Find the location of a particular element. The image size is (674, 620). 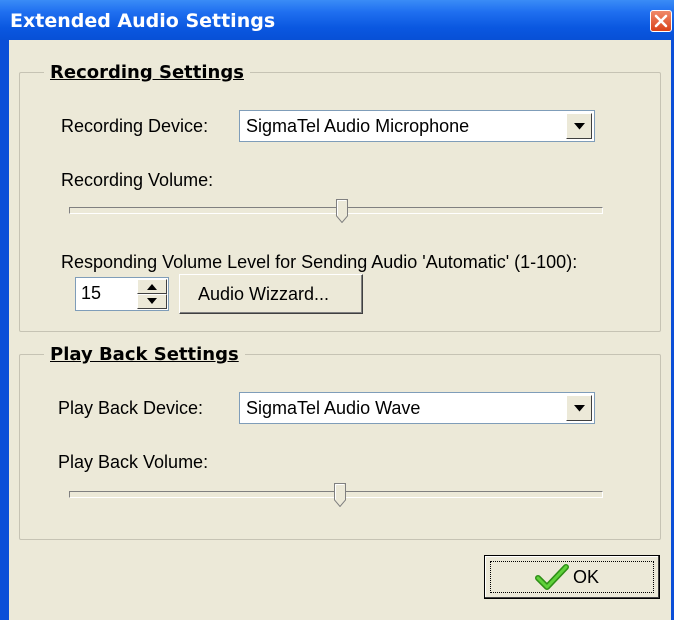

close-icon is located at coordinates (661, 21).